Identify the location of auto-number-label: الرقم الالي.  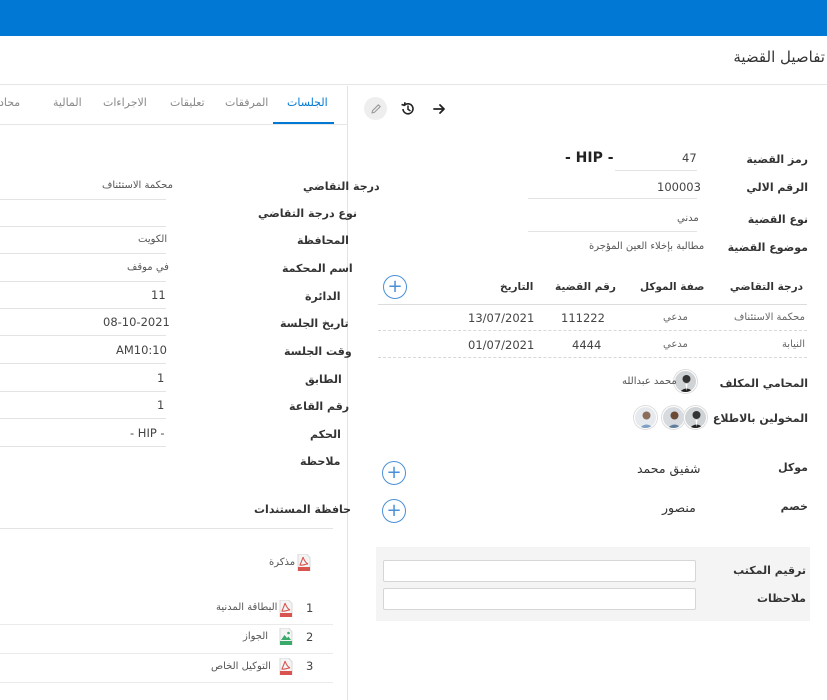
(777, 187).